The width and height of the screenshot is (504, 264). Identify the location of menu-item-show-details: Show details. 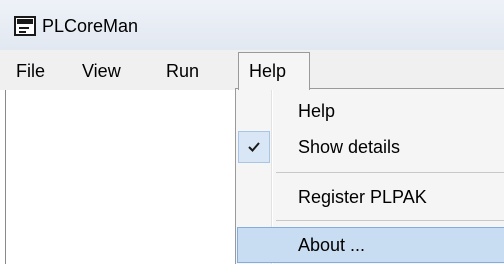
(370, 147).